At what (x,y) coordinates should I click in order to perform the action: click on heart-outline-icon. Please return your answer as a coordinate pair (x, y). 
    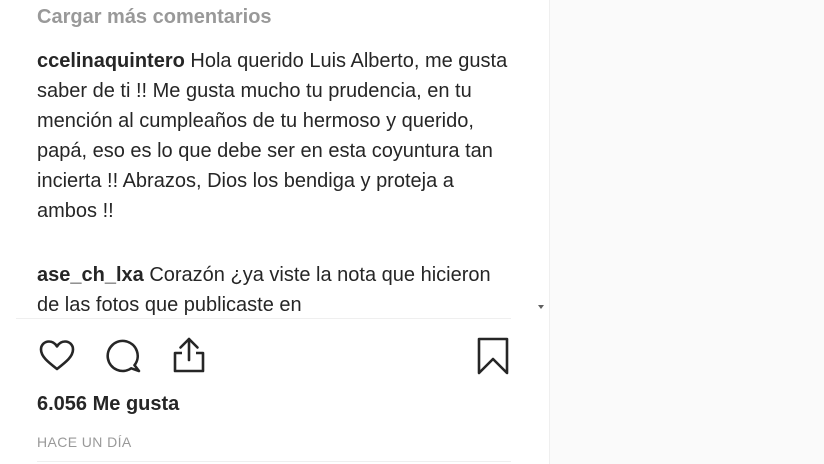
    Looking at the image, I should click on (57, 355).